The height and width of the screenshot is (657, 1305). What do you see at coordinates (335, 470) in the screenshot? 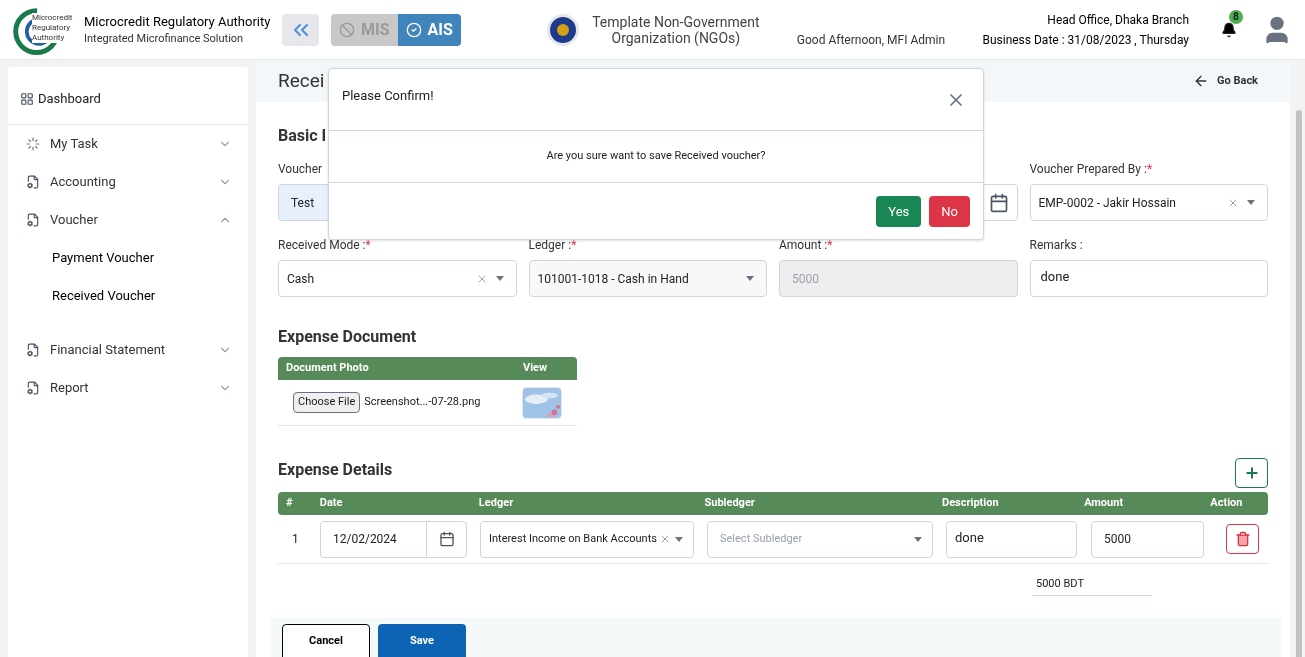
I see `section-title: Expense Details` at bounding box center [335, 470].